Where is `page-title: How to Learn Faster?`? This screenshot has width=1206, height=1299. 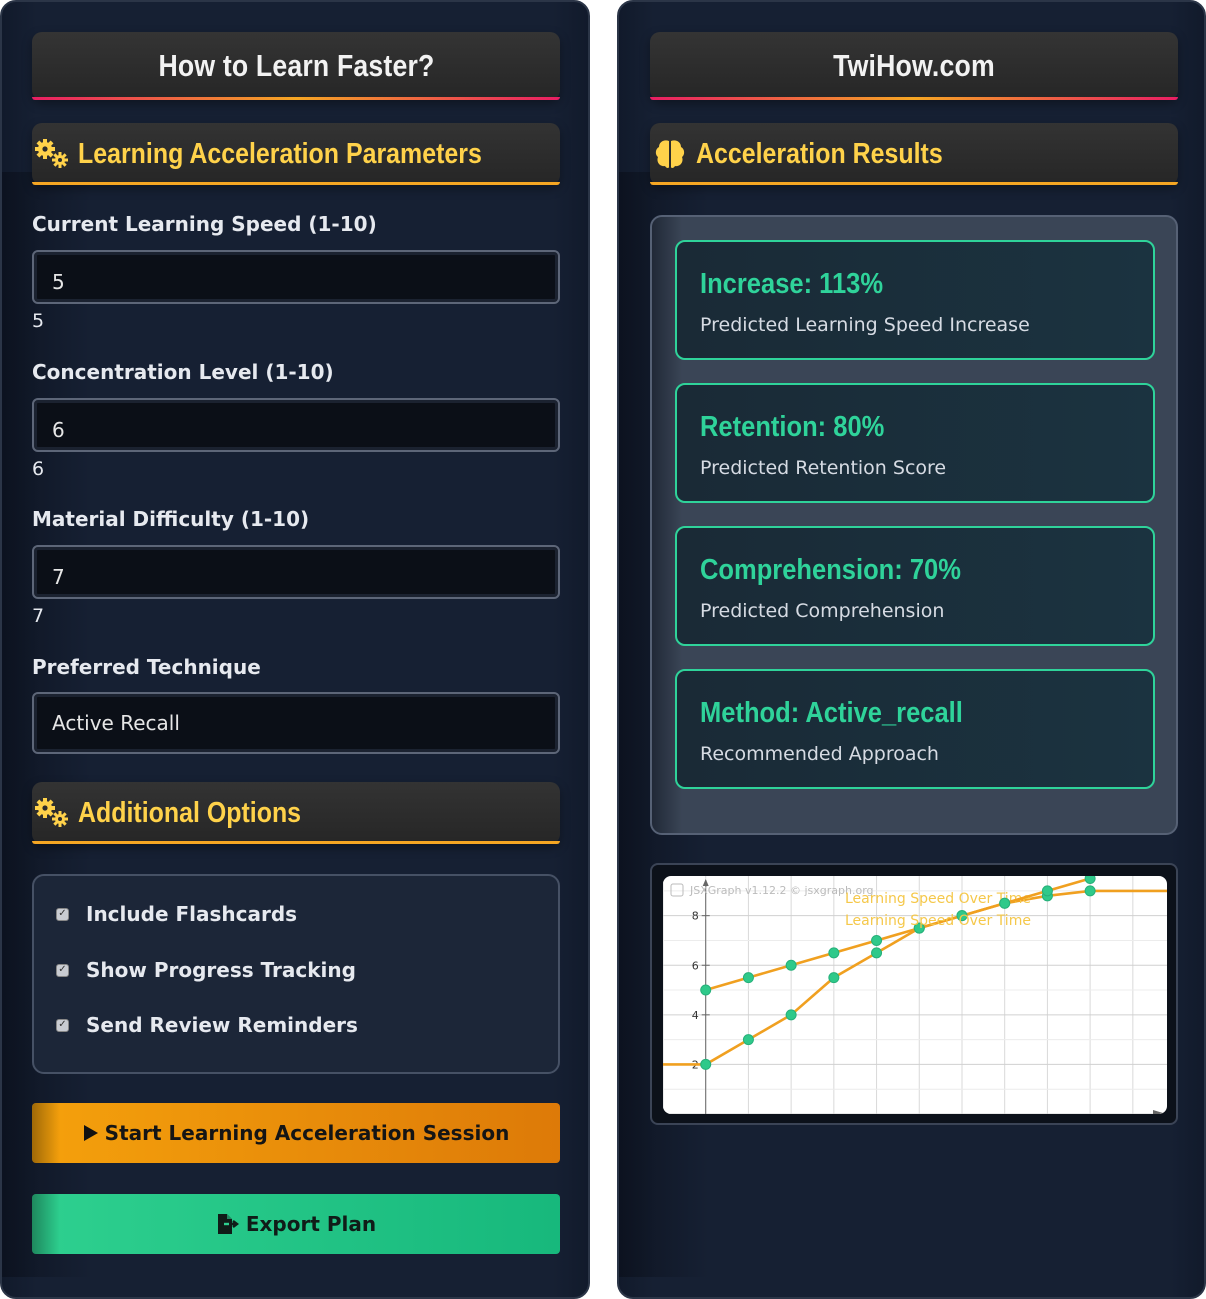 page-title: How to Learn Faster? is located at coordinates (296, 65).